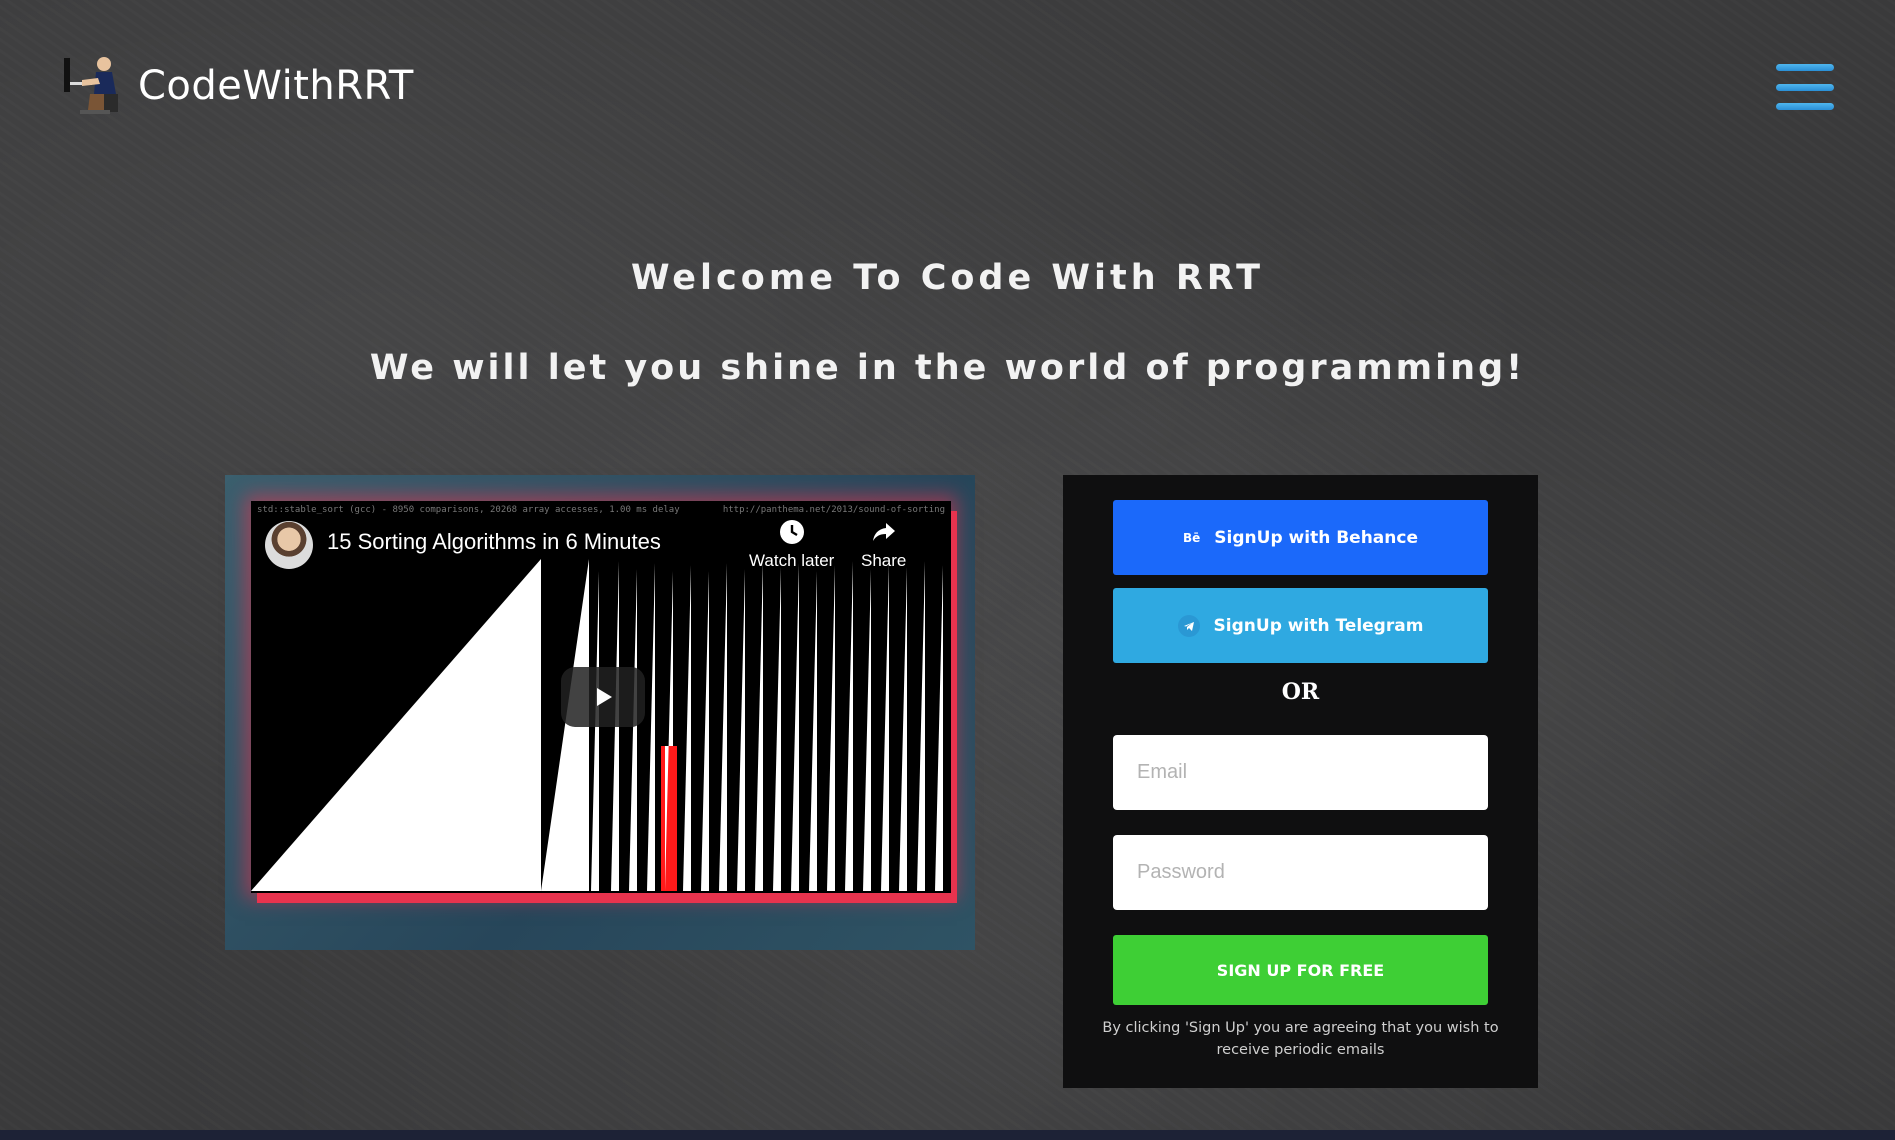 This screenshot has height=1140, width=1895. What do you see at coordinates (1300, 872) in the screenshot?
I see `password-field` at bounding box center [1300, 872].